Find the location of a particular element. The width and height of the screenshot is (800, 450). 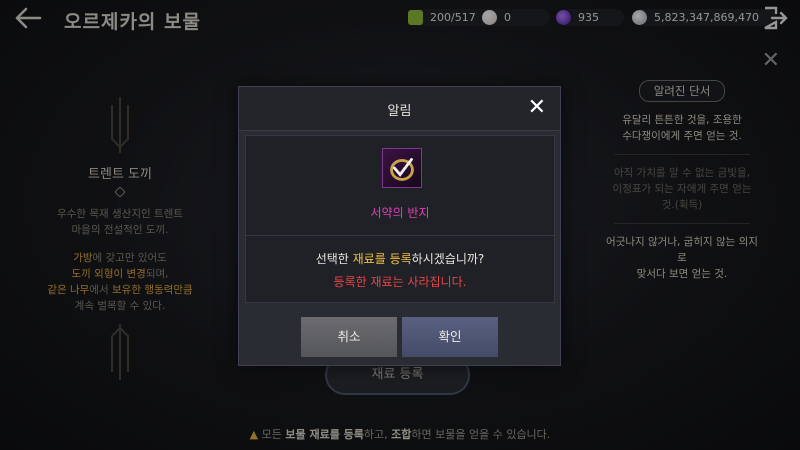

close-icon: ✕ is located at coordinates (537, 107).